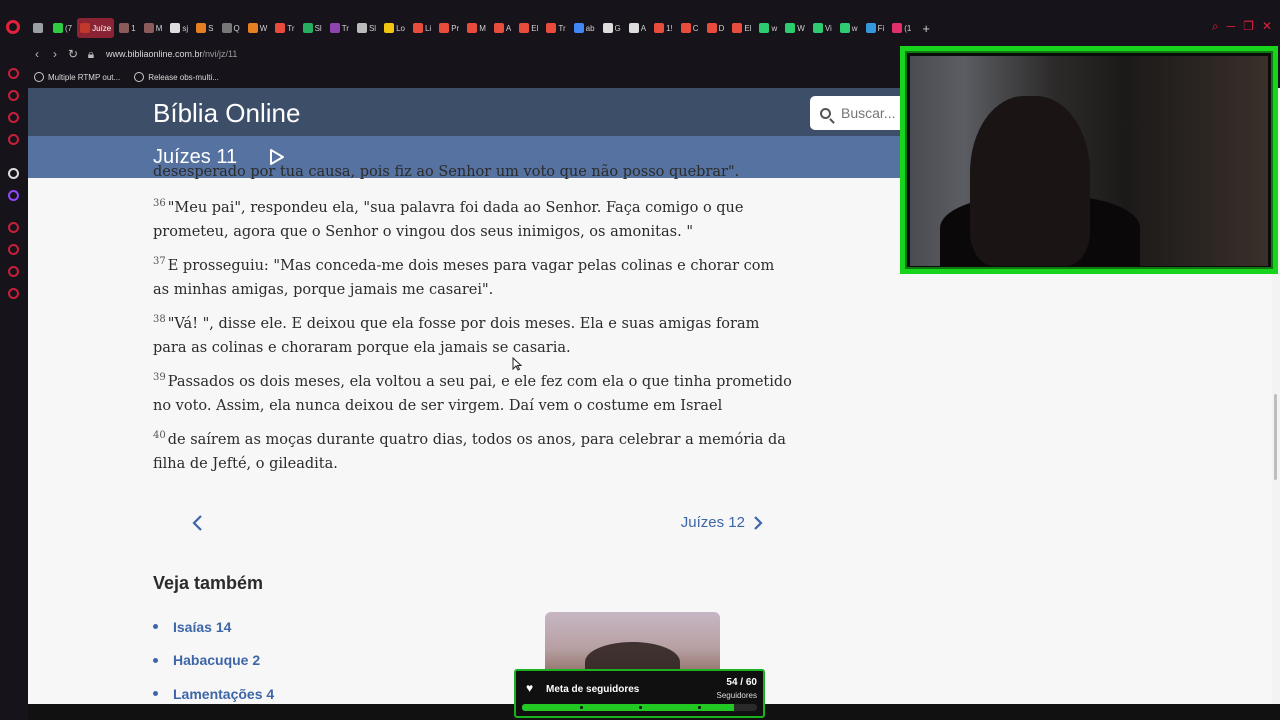 The image size is (1280, 720). Describe the element at coordinates (482, 28) in the screenshot. I see `tab-label: M` at that location.